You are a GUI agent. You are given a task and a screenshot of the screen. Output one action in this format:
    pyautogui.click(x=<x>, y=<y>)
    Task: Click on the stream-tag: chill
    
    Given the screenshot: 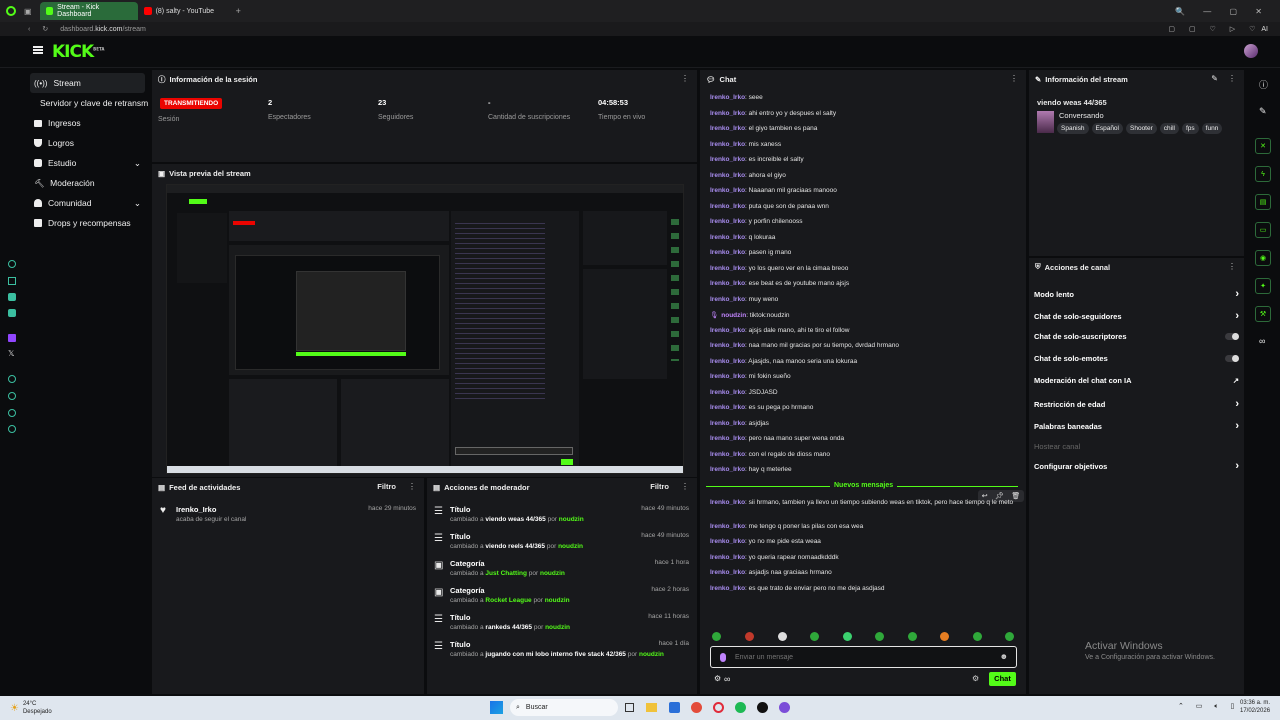 What is the action you would take?
    pyautogui.click(x=1169, y=128)
    